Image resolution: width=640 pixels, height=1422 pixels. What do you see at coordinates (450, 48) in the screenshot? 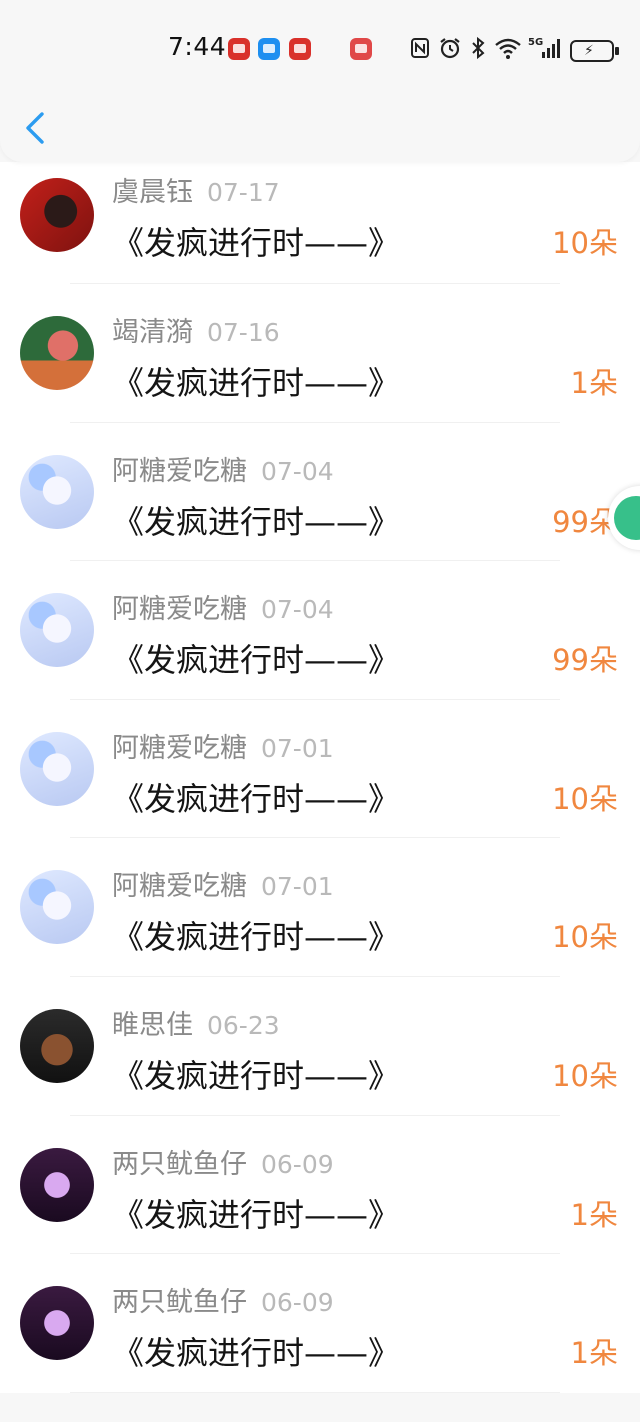
I see `alarm-icon` at bounding box center [450, 48].